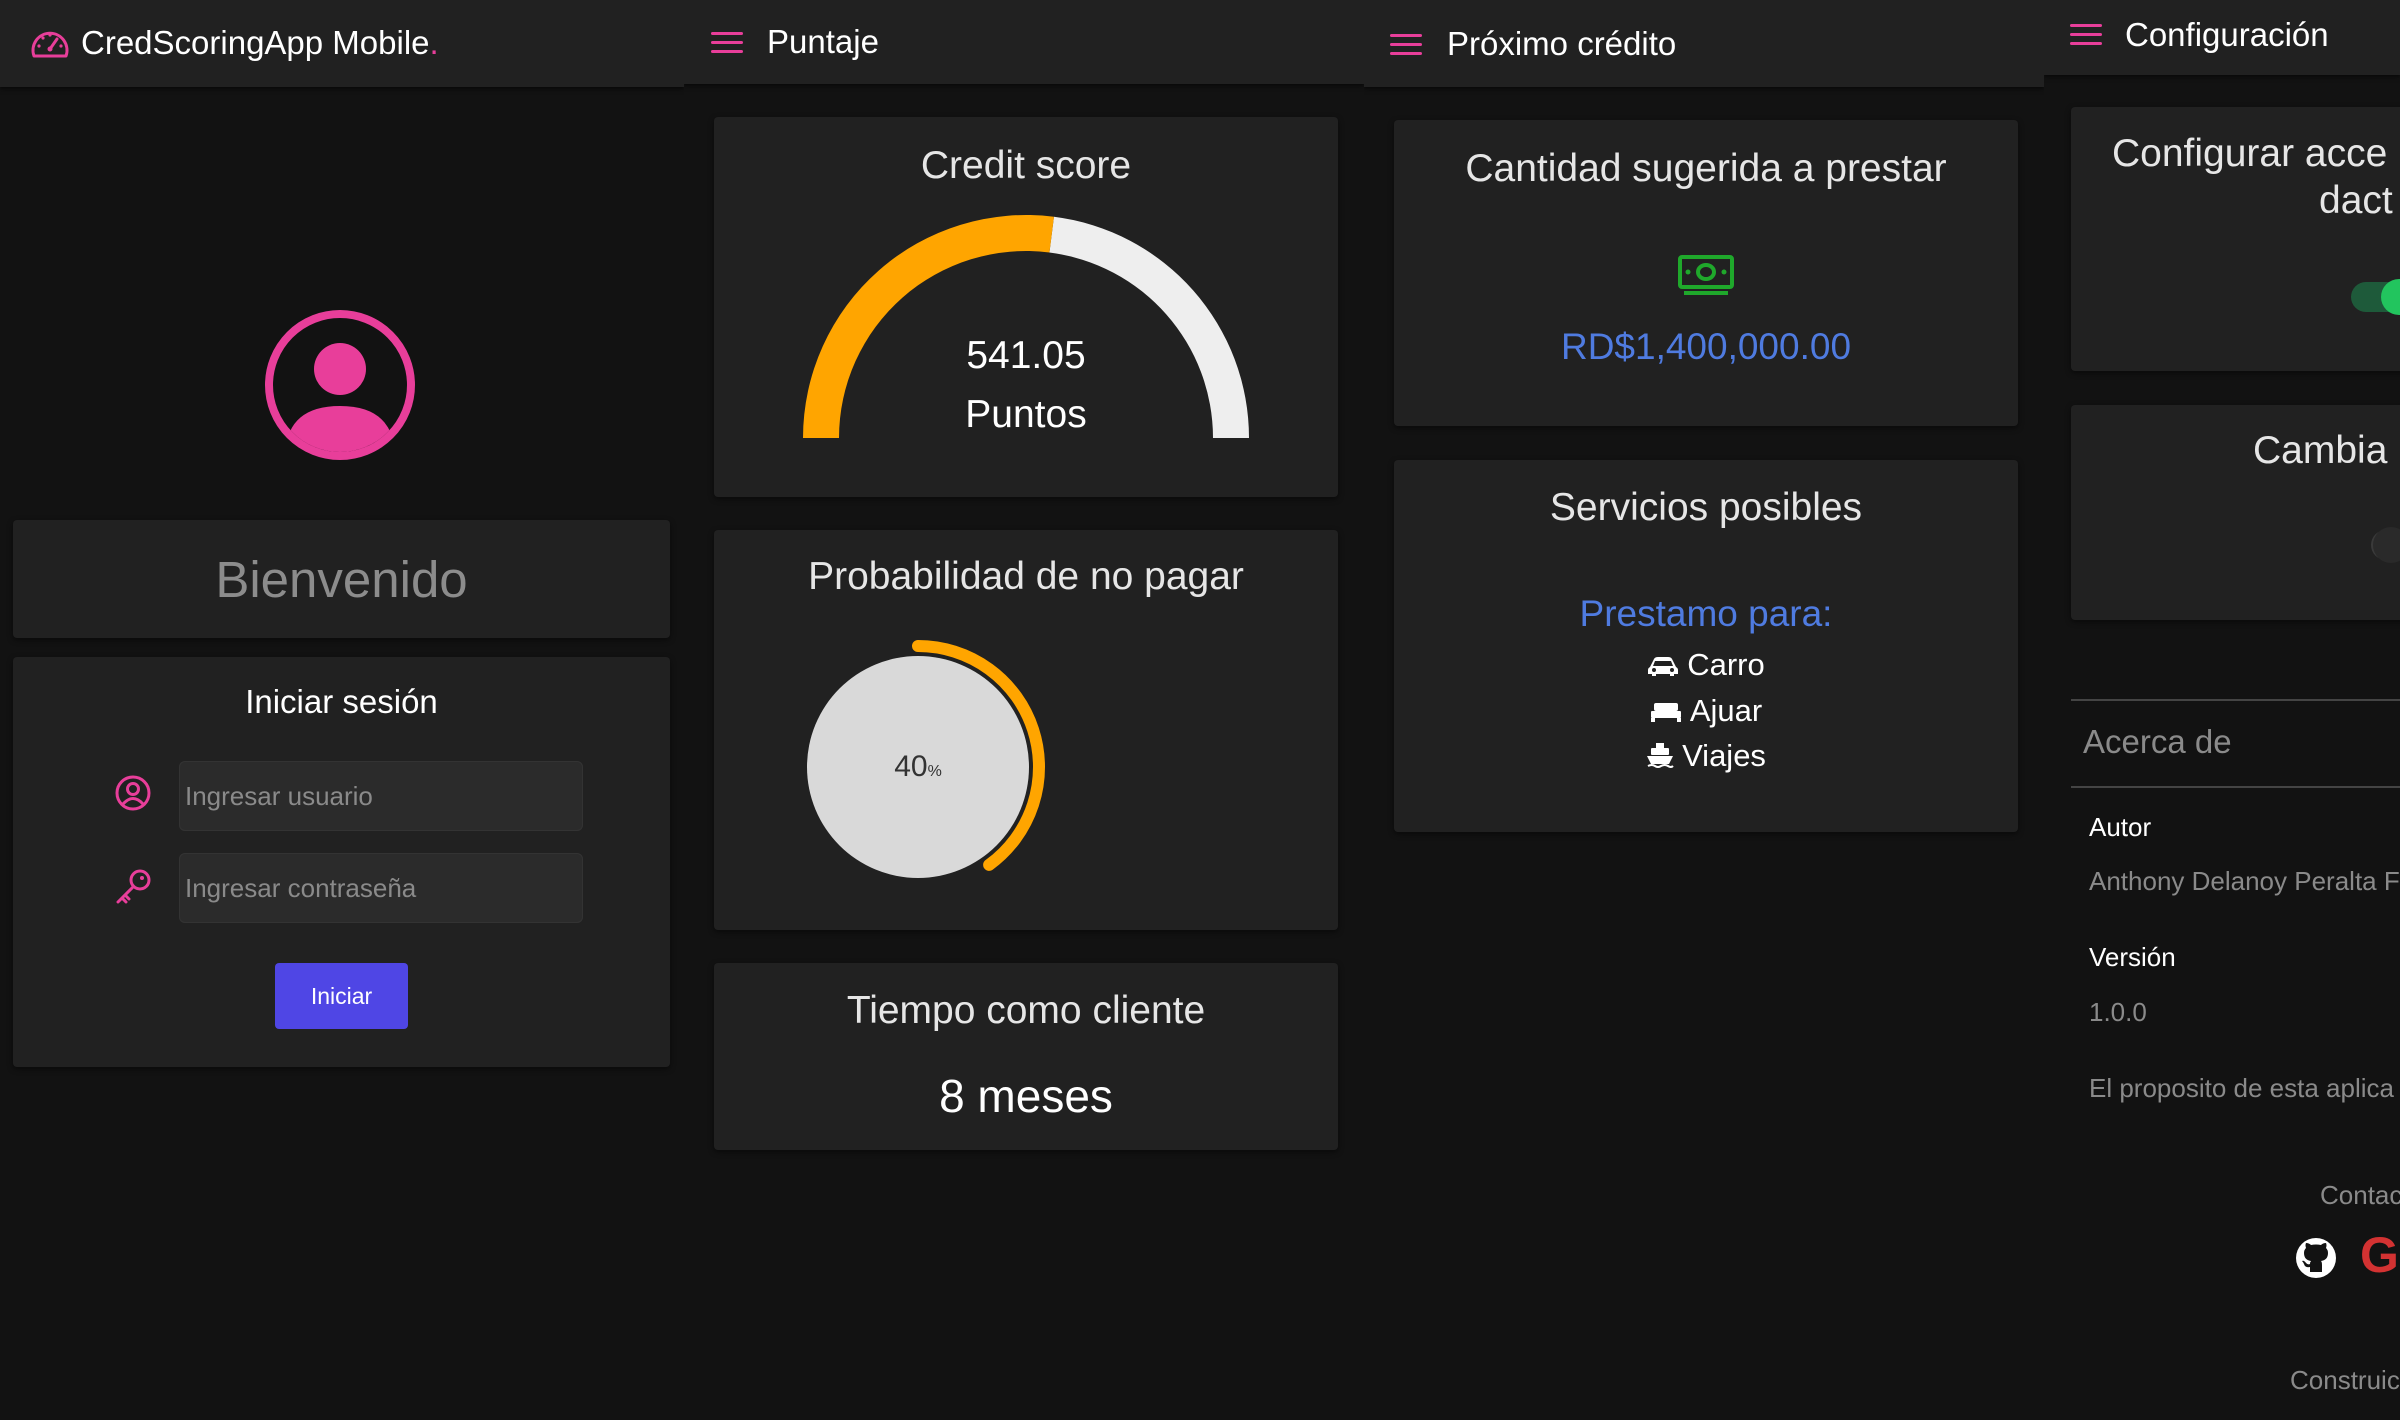  Describe the element at coordinates (1706, 507) in the screenshot. I see `possible-services-title: Servicios posibles` at that location.